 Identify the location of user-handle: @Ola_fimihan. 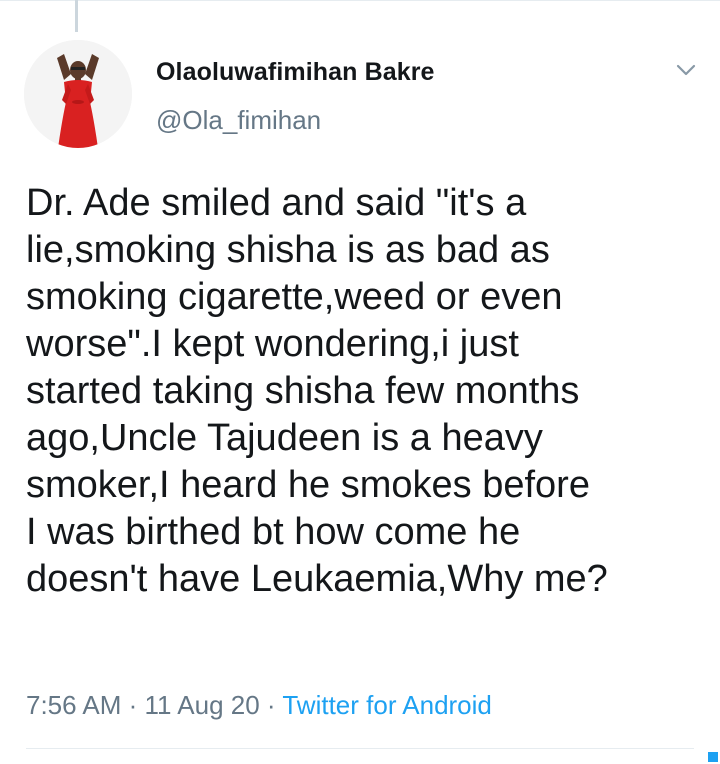
(238, 120).